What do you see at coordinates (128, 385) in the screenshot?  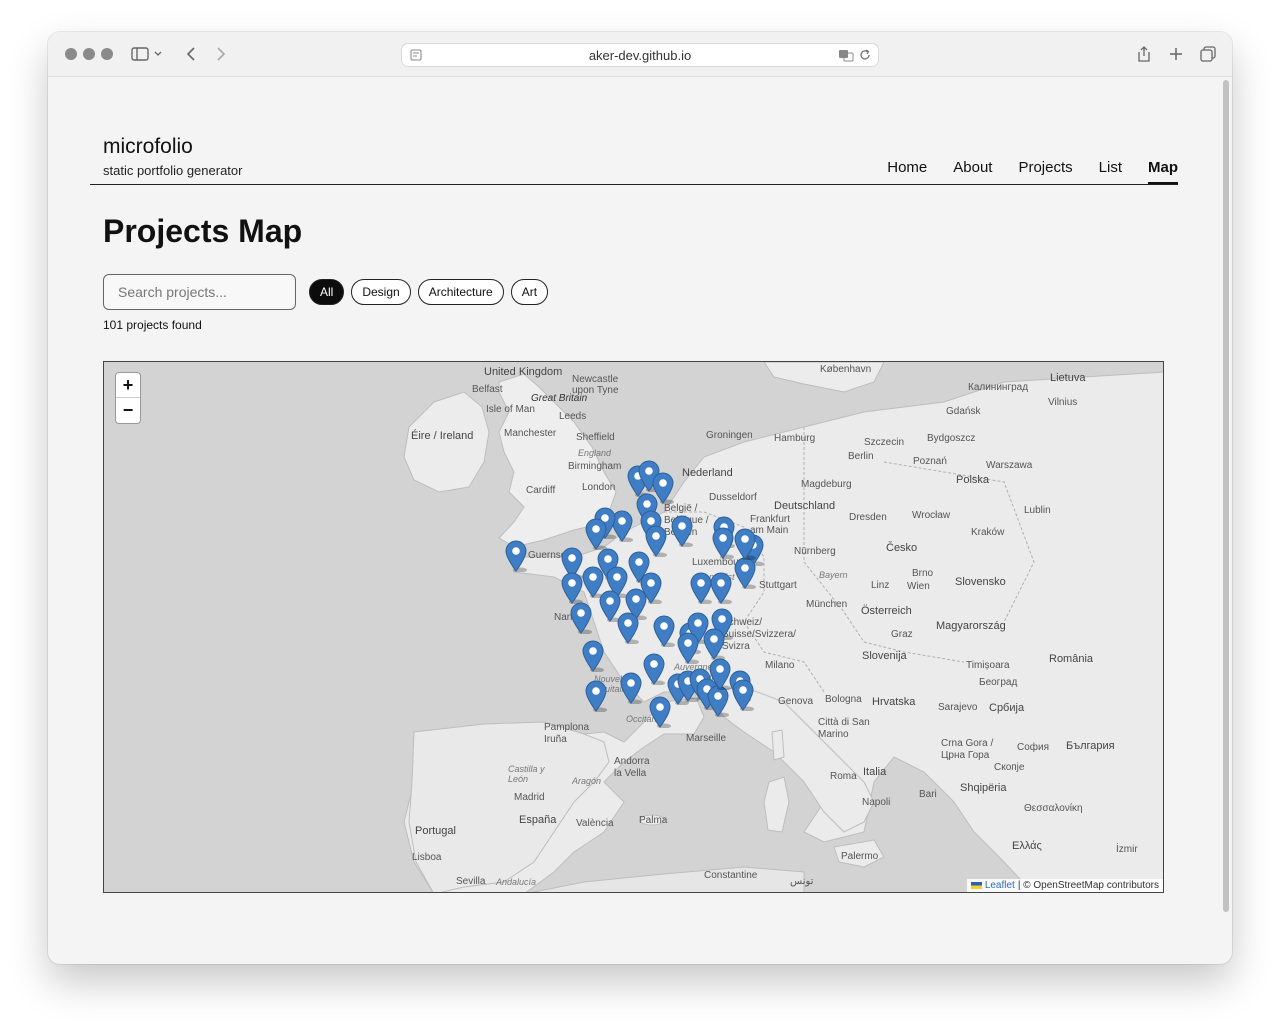 I see `zoom-in-button: +` at bounding box center [128, 385].